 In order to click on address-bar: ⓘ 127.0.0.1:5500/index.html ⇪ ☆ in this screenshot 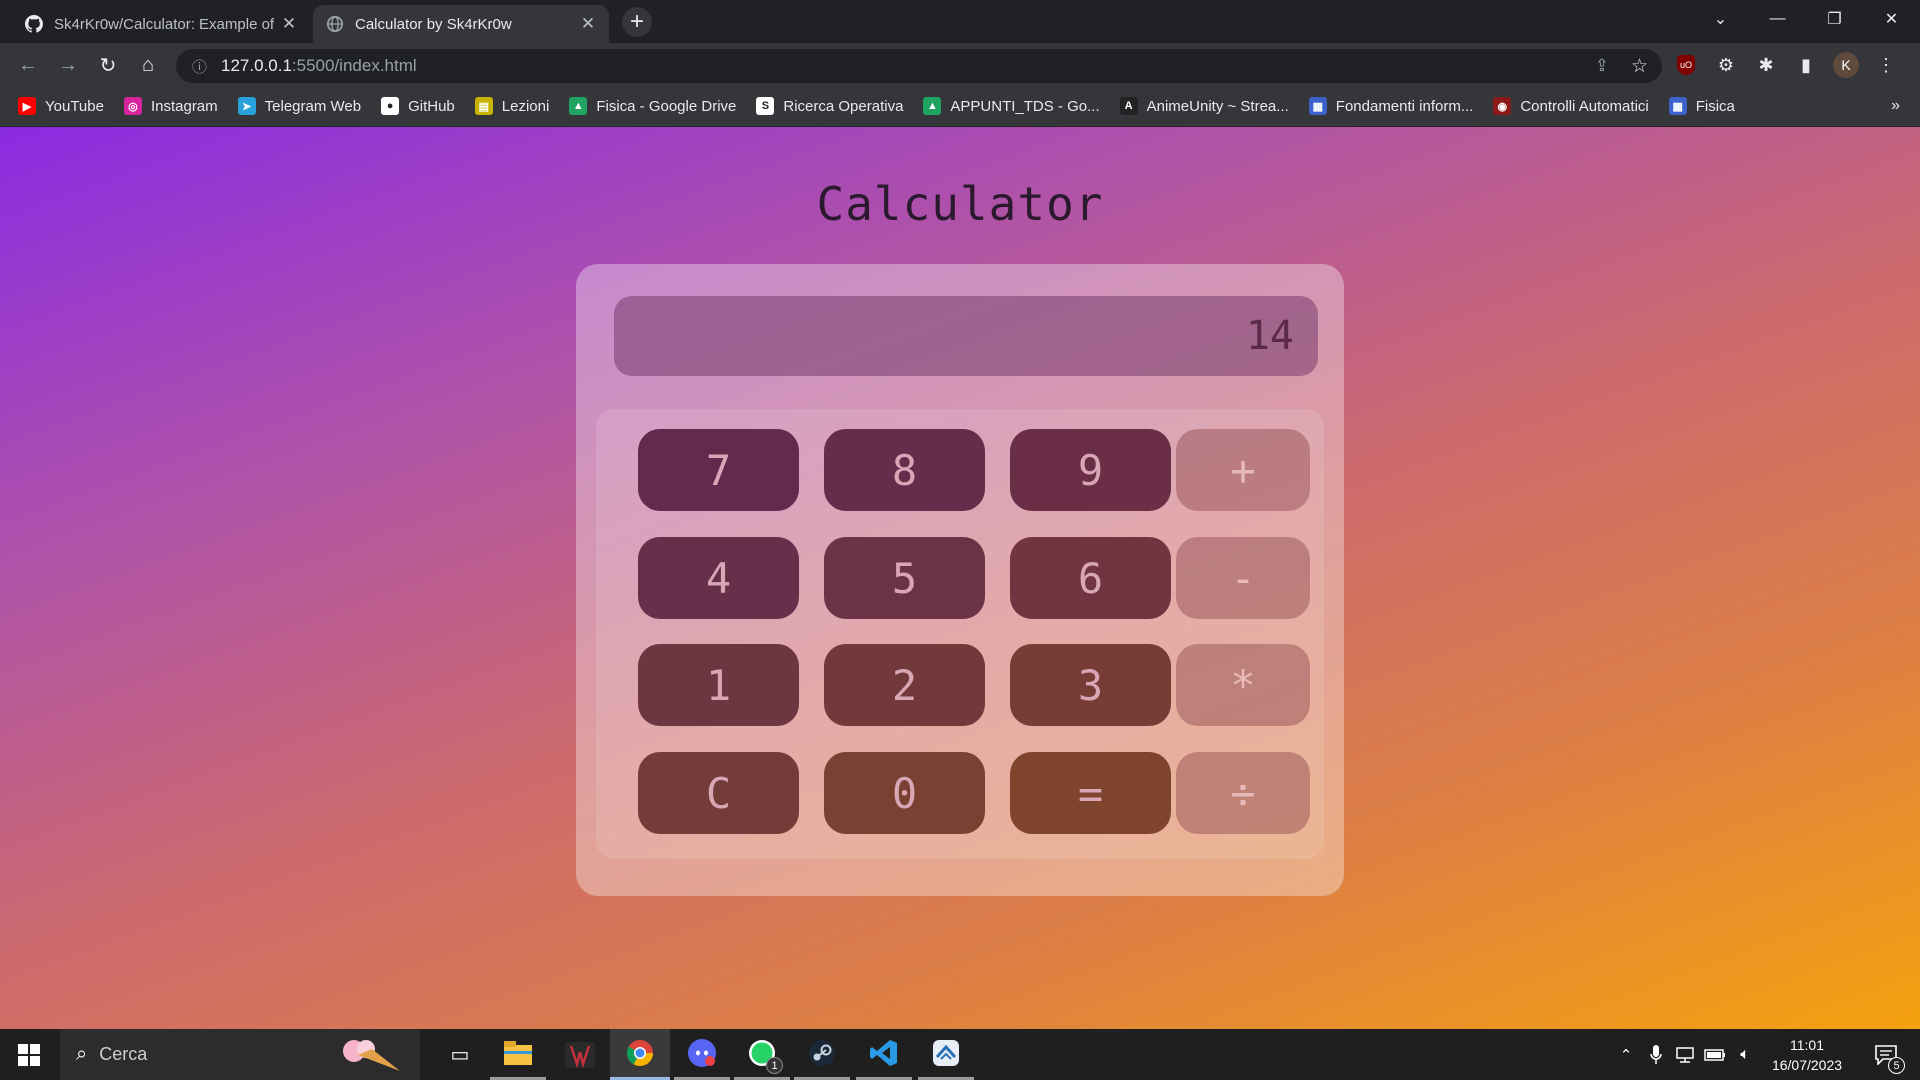, I will do `click(919, 66)`.